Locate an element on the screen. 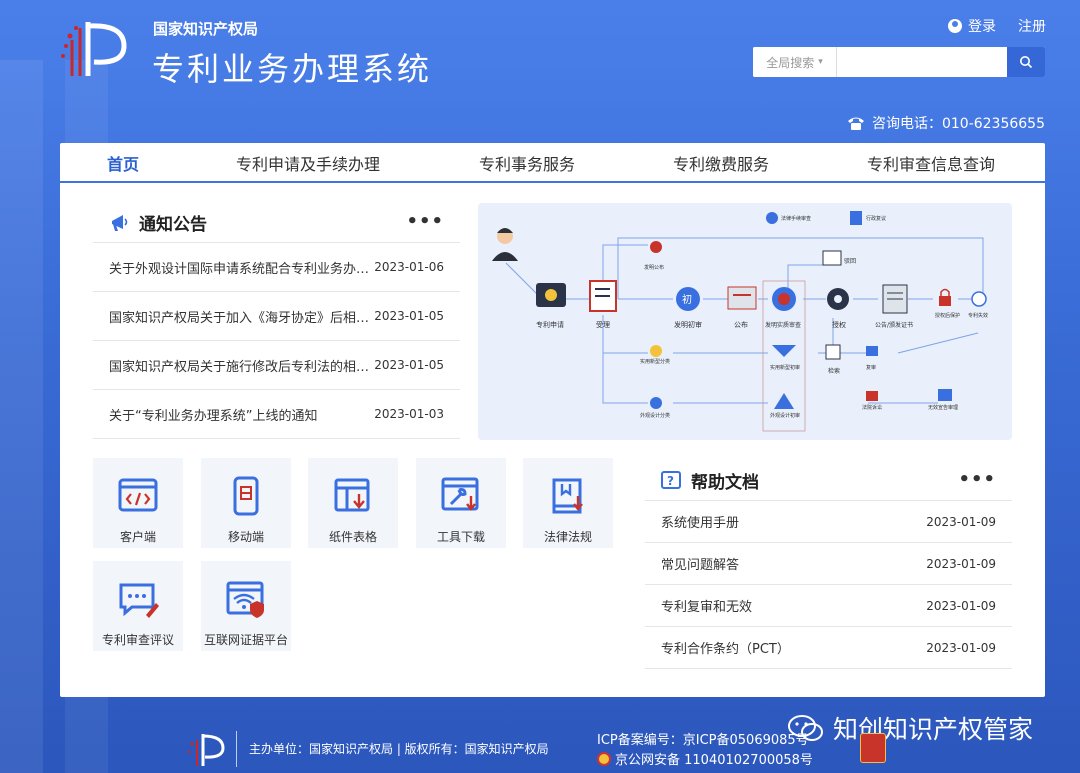 The image size is (1080, 773). footer-police-record: 京公网安备 11040102700058号 is located at coordinates (705, 758).